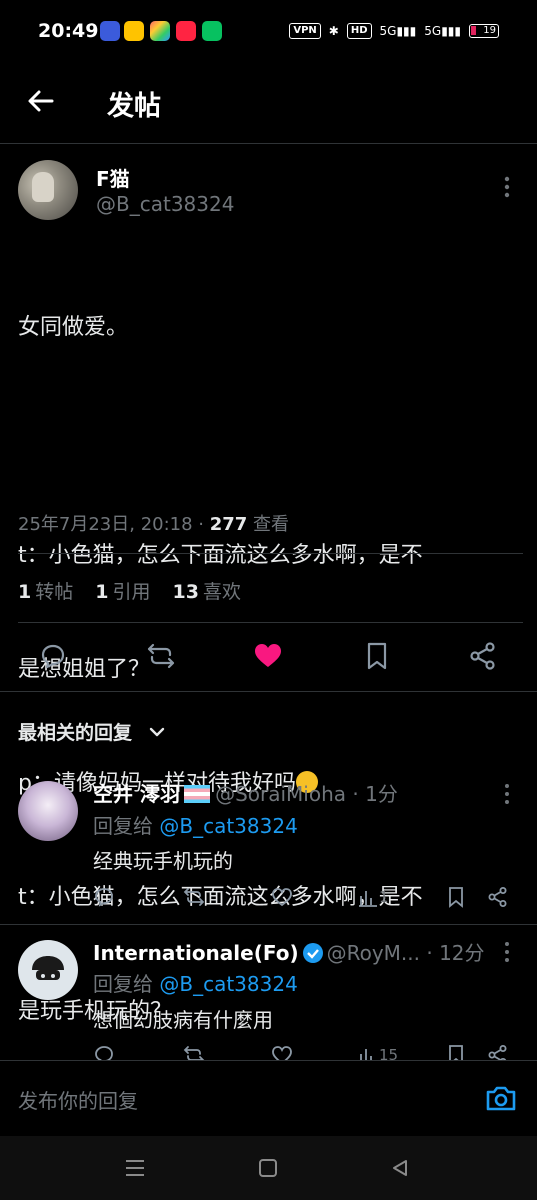  What do you see at coordinates (183, 1020) in the screenshot?
I see `reply-text: 想個幻肢病有什麼用` at bounding box center [183, 1020].